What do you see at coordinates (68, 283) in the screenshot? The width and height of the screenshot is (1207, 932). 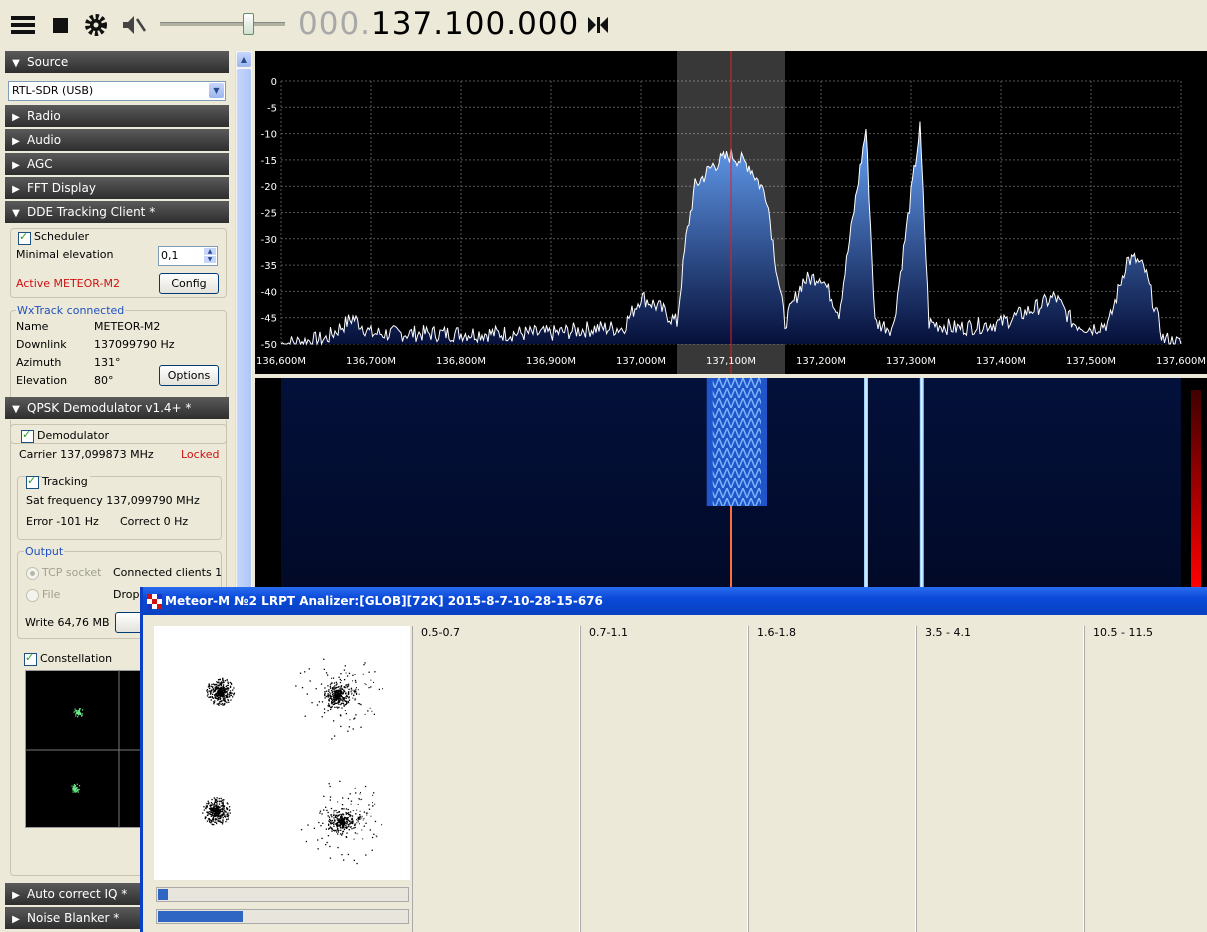 I see `active-satellite-label: Active METEOR-M2` at bounding box center [68, 283].